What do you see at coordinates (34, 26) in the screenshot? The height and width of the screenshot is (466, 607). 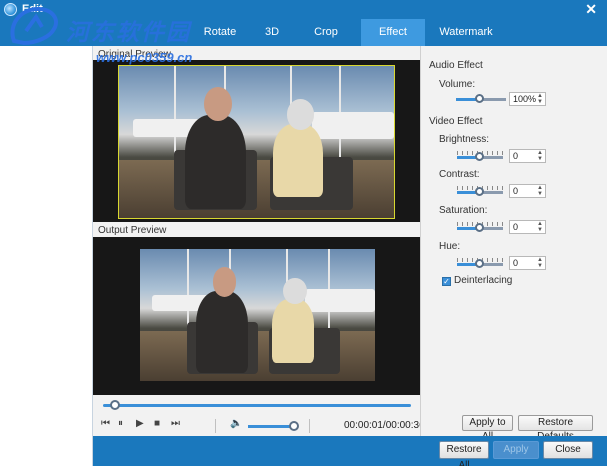 I see `watermark-logo` at bounding box center [34, 26].